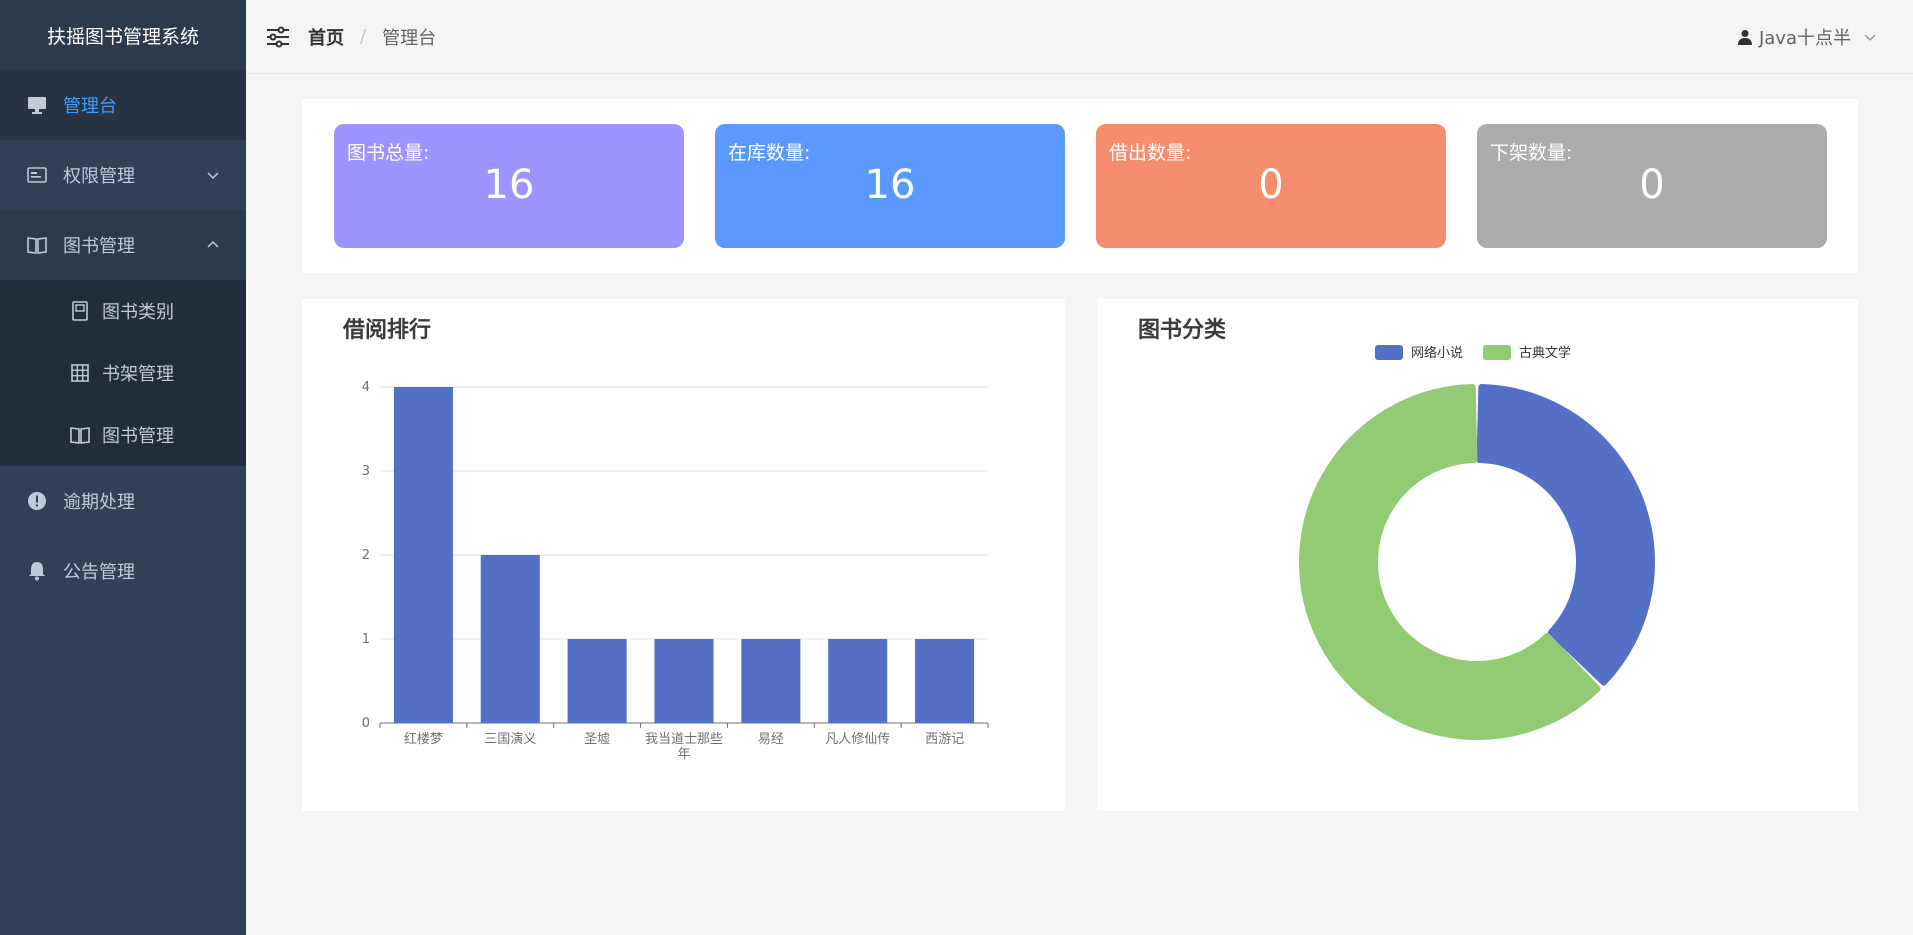 This screenshot has width=1913, height=935. I want to click on sidebar-item-label: 逾期处理, so click(99, 502).